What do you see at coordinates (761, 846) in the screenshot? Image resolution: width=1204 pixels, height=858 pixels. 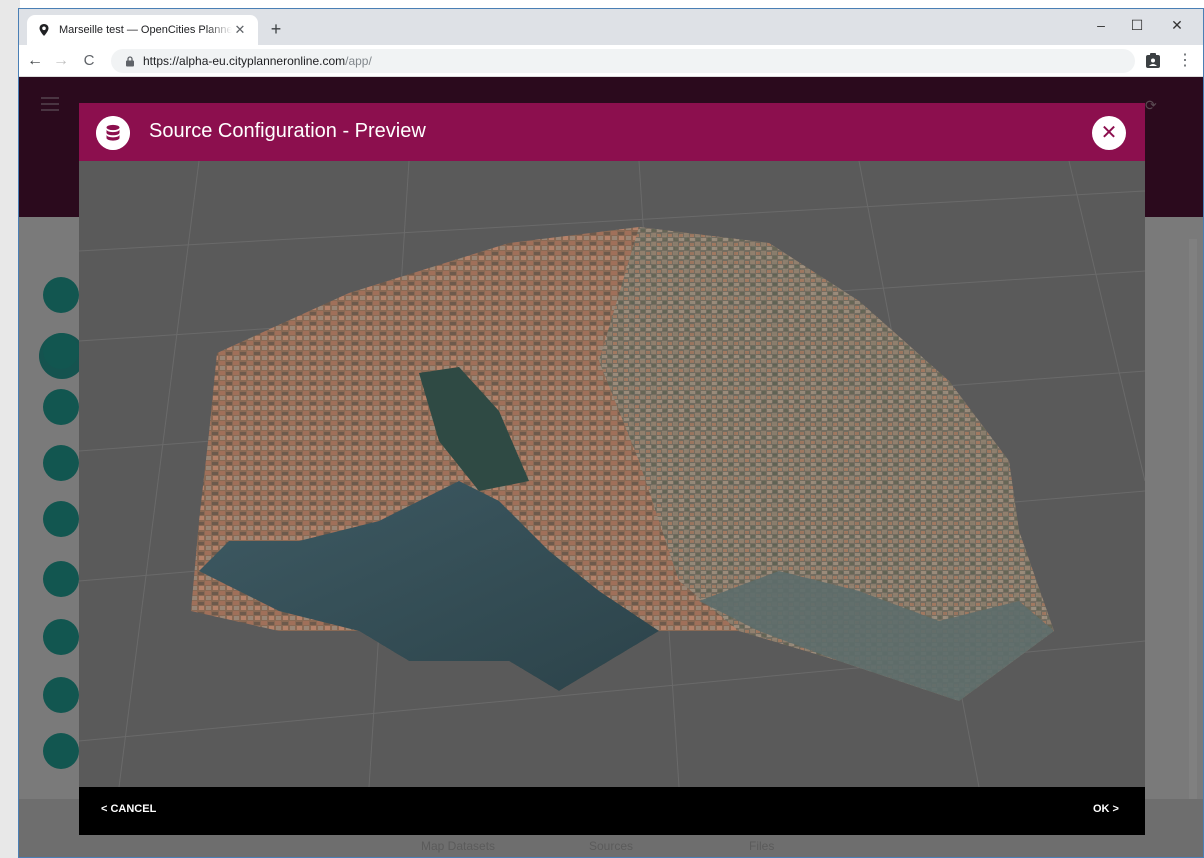 I see `tab-files: Files` at bounding box center [761, 846].